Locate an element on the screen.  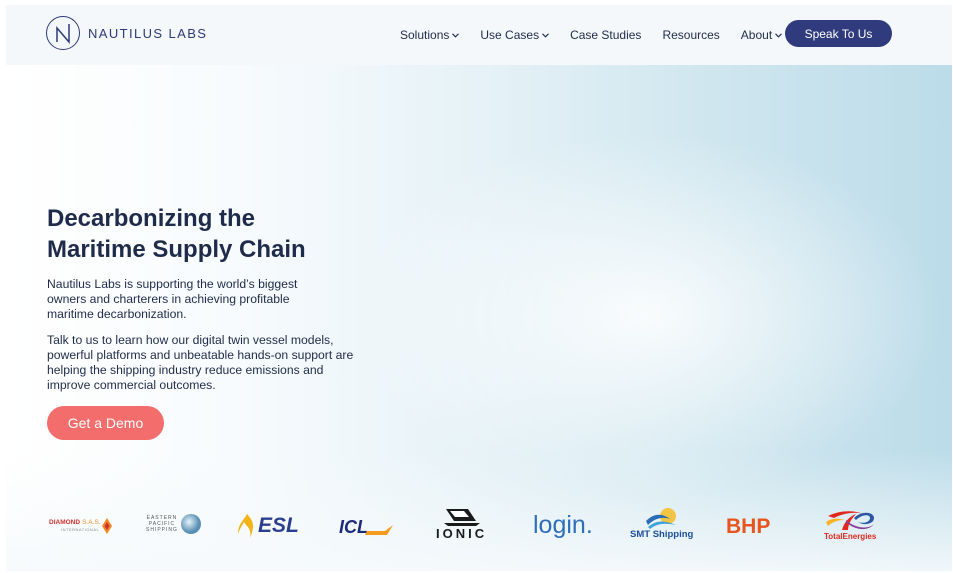
ionic-ship-icon is located at coordinates (461, 517).